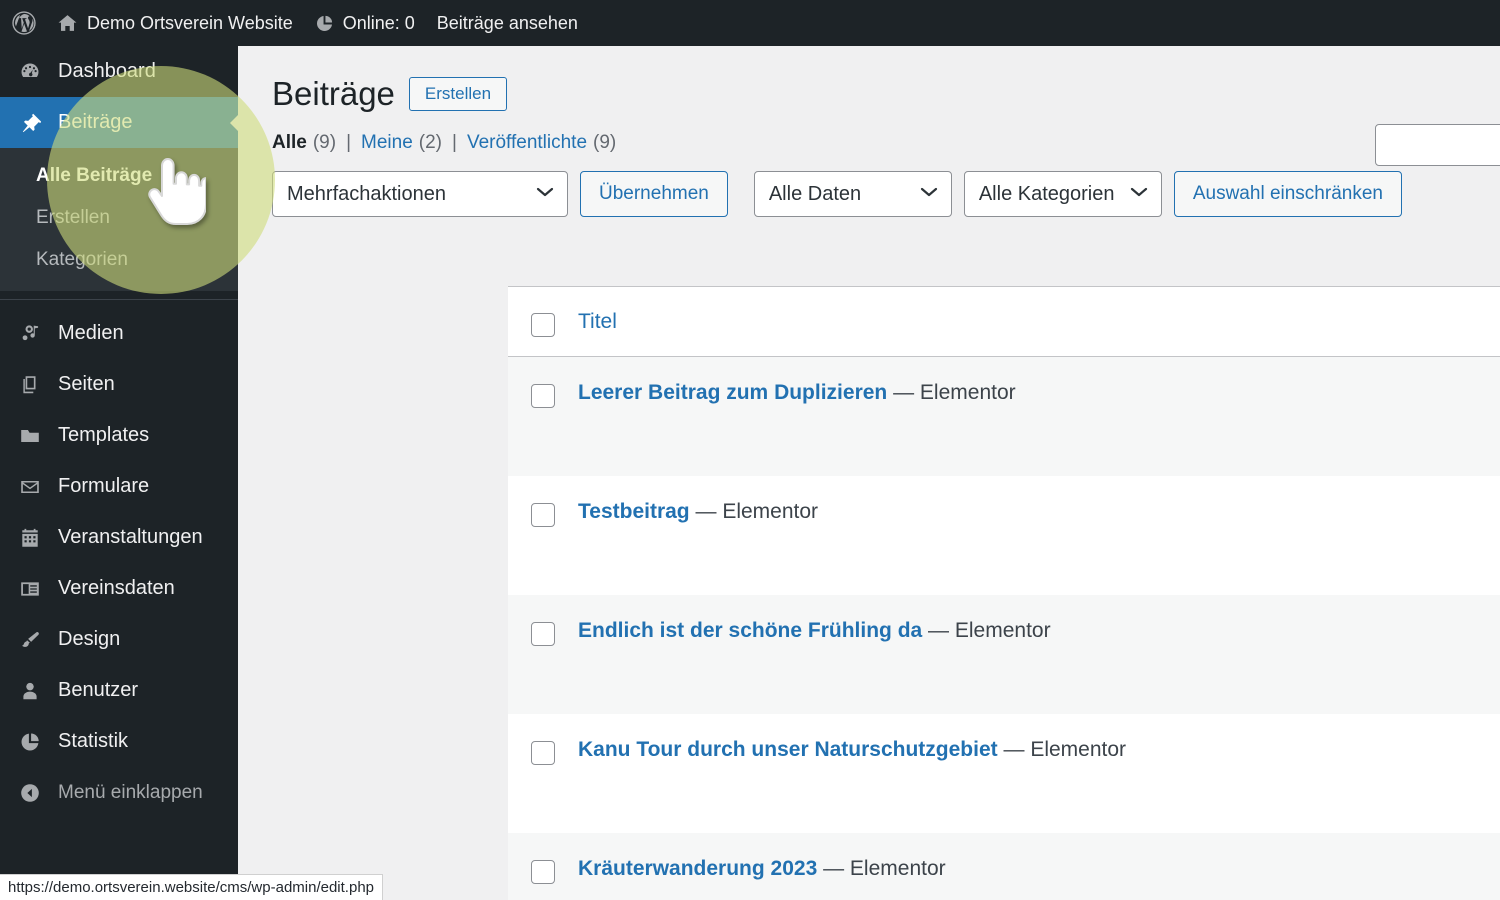 This screenshot has width=1500, height=900. I want to click on sidebar-subitem-alle-beitraege: Alle Beiträge, so click(119, 176).